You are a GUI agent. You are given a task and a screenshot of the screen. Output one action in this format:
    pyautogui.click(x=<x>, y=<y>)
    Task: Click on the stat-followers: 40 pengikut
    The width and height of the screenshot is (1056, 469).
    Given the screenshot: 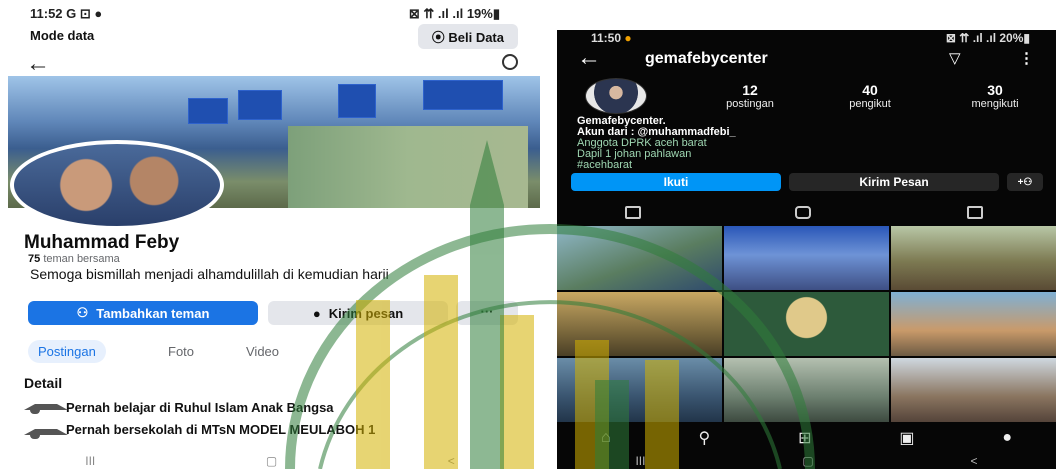 What is the action you would take?
    pyautogui.click(x=870, y=96)
    